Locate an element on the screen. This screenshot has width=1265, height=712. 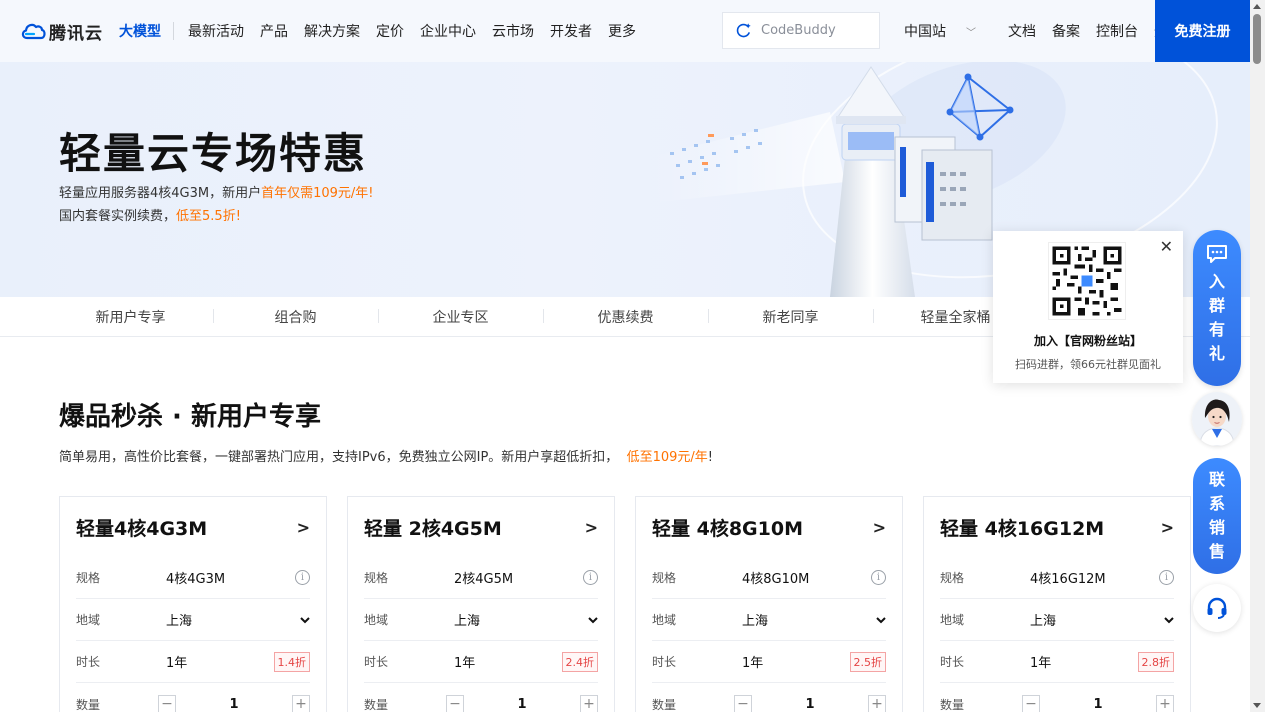
nav-link-more: 更多 is located at coordinates (622, 31).